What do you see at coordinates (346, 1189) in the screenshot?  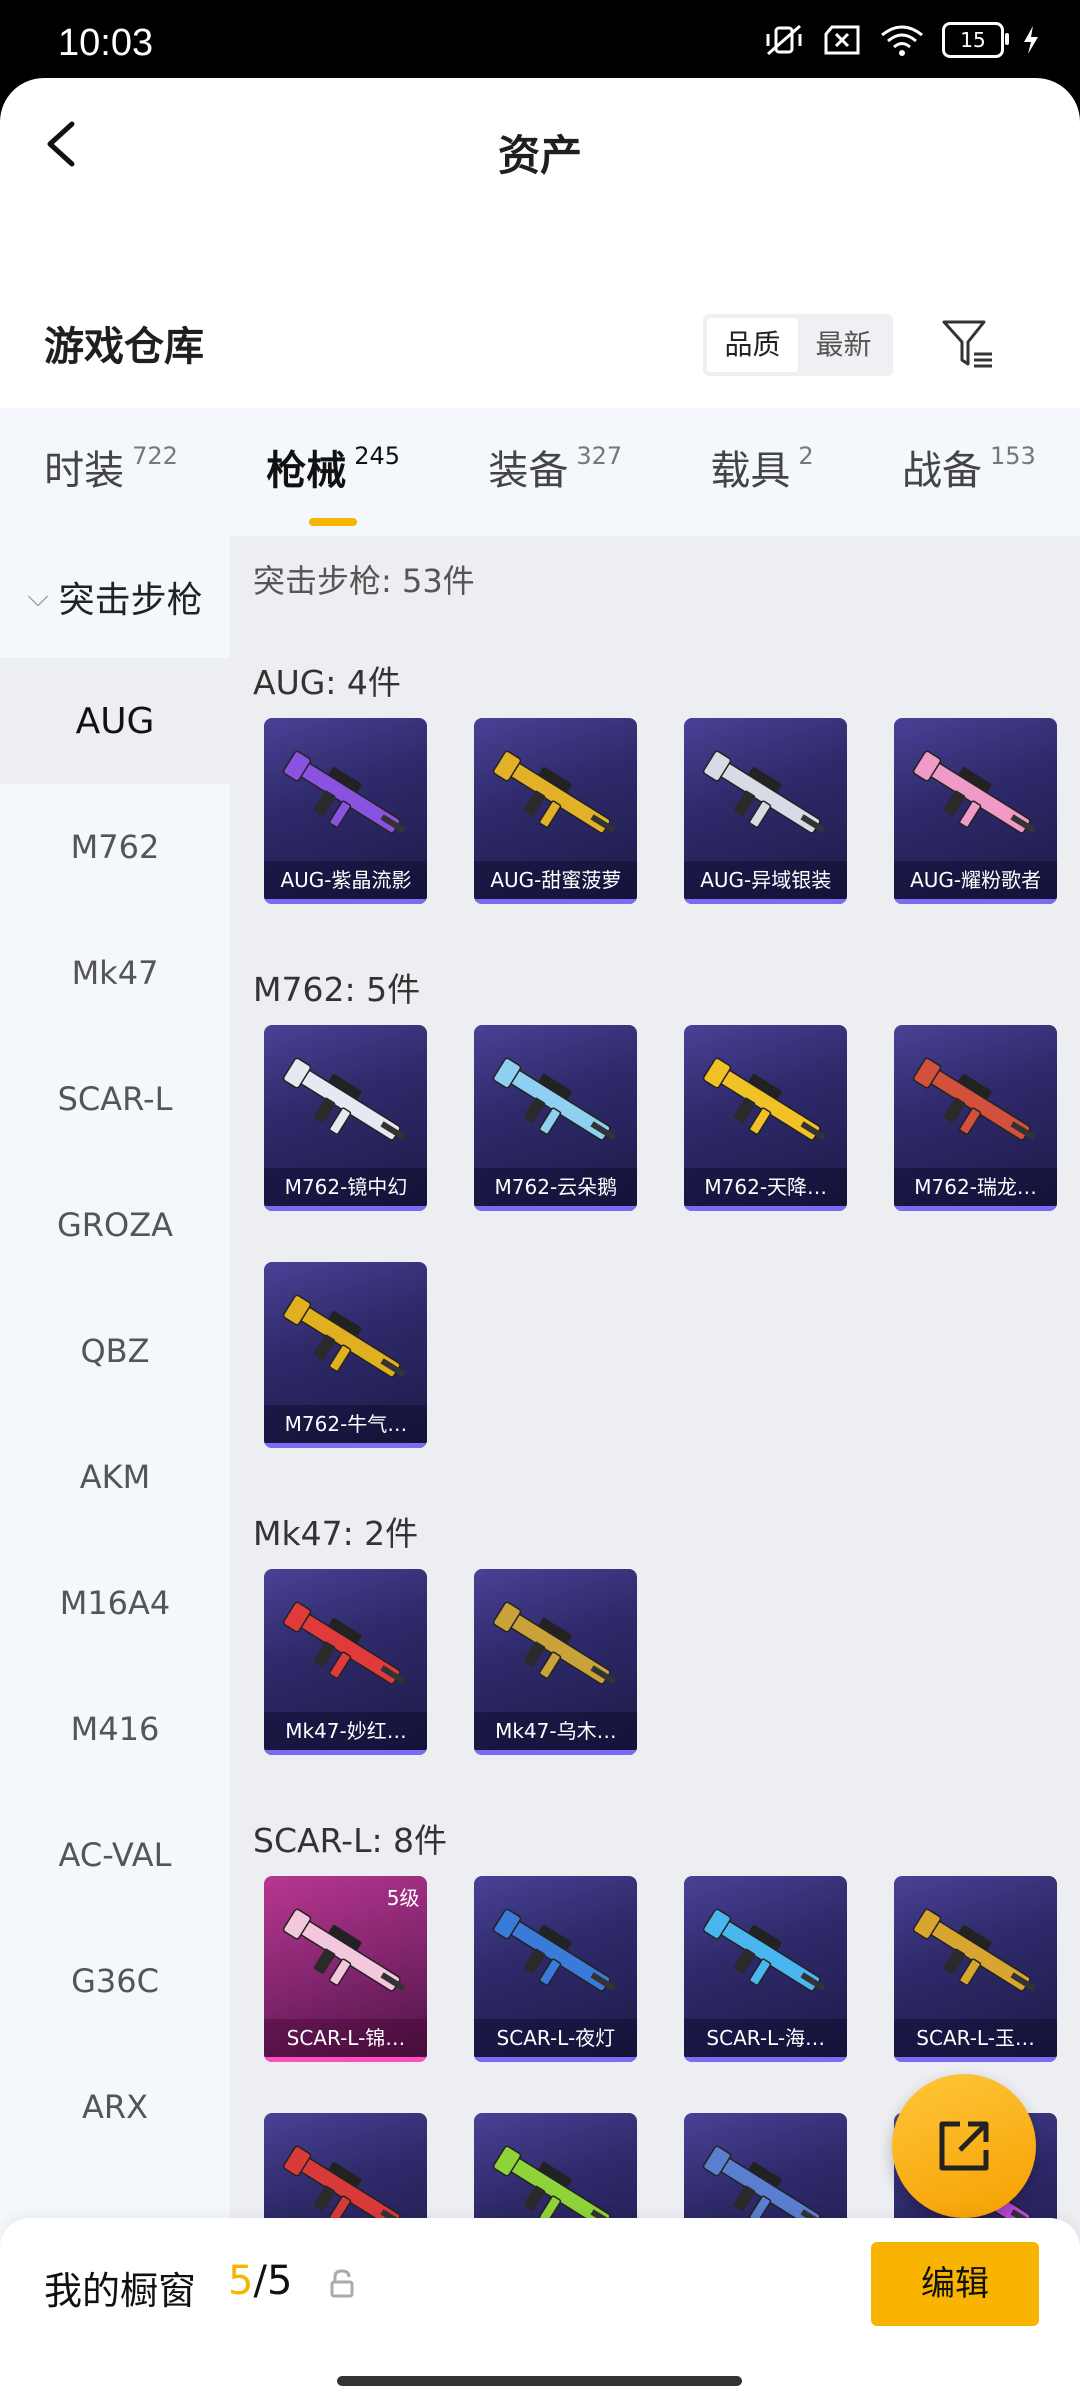 I see `weapon-card-name: M762-镜中幻` at bounding box center [346, 1189].